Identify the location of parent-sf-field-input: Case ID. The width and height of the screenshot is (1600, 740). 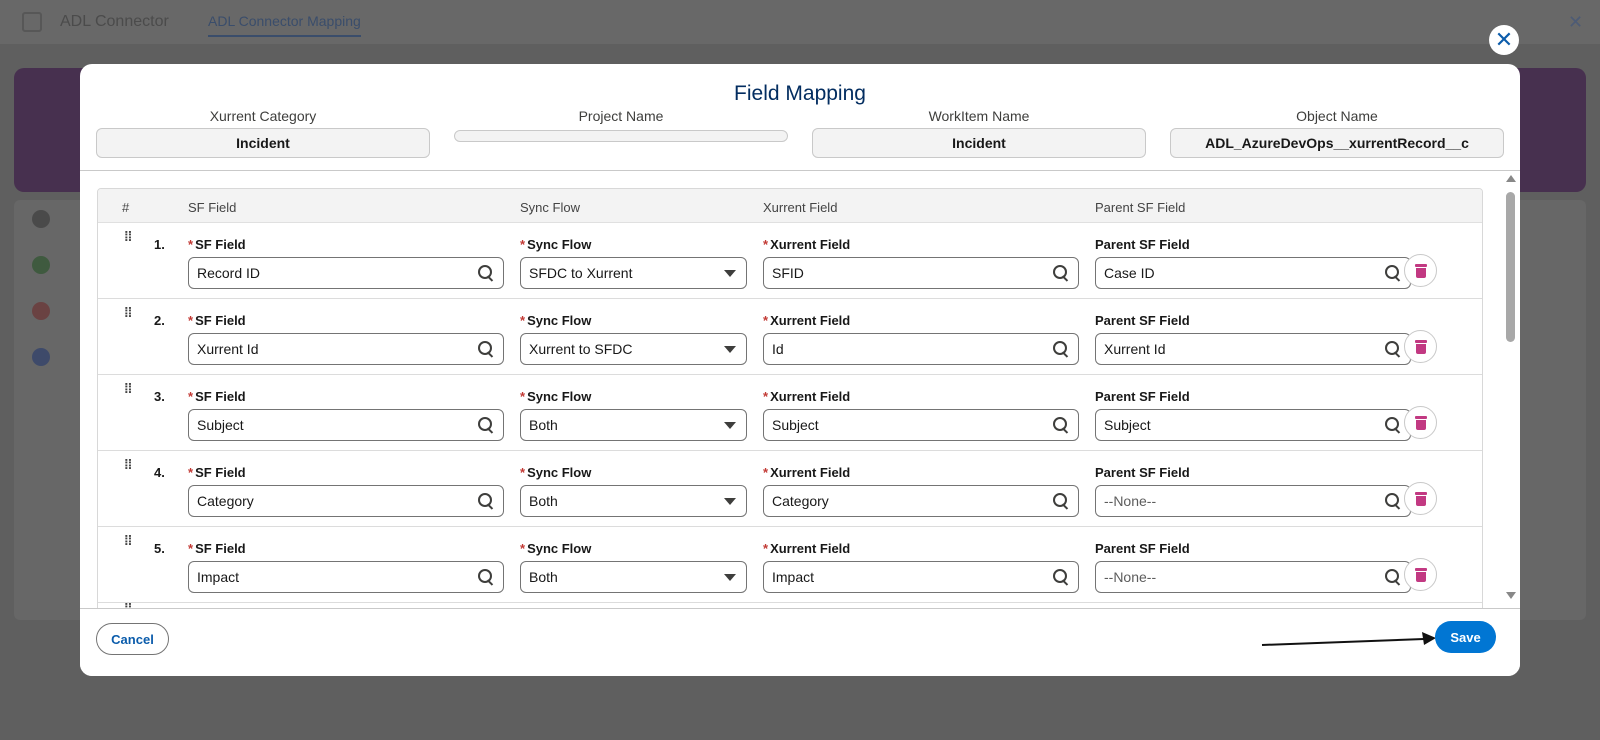
(1253, 273).